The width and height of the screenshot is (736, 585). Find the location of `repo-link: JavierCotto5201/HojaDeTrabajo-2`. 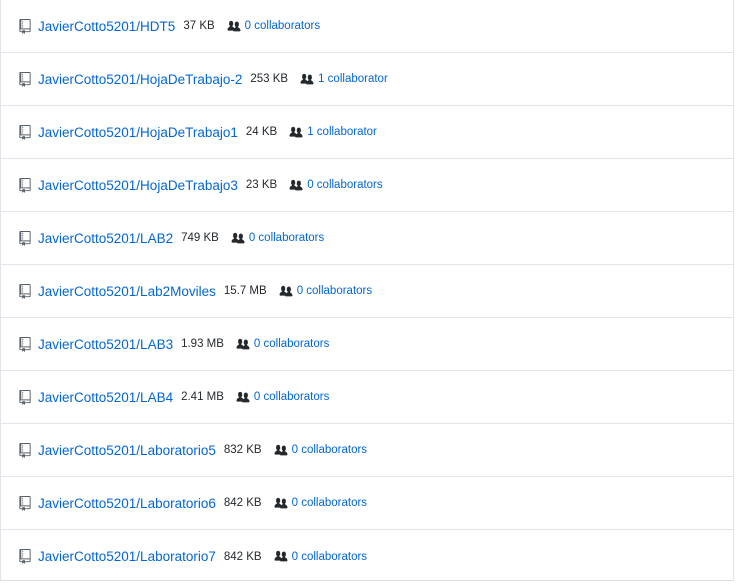

repo-link: JavierCotto5201/HojaDeTrabajo-2 is located at coordinates (140, 79).